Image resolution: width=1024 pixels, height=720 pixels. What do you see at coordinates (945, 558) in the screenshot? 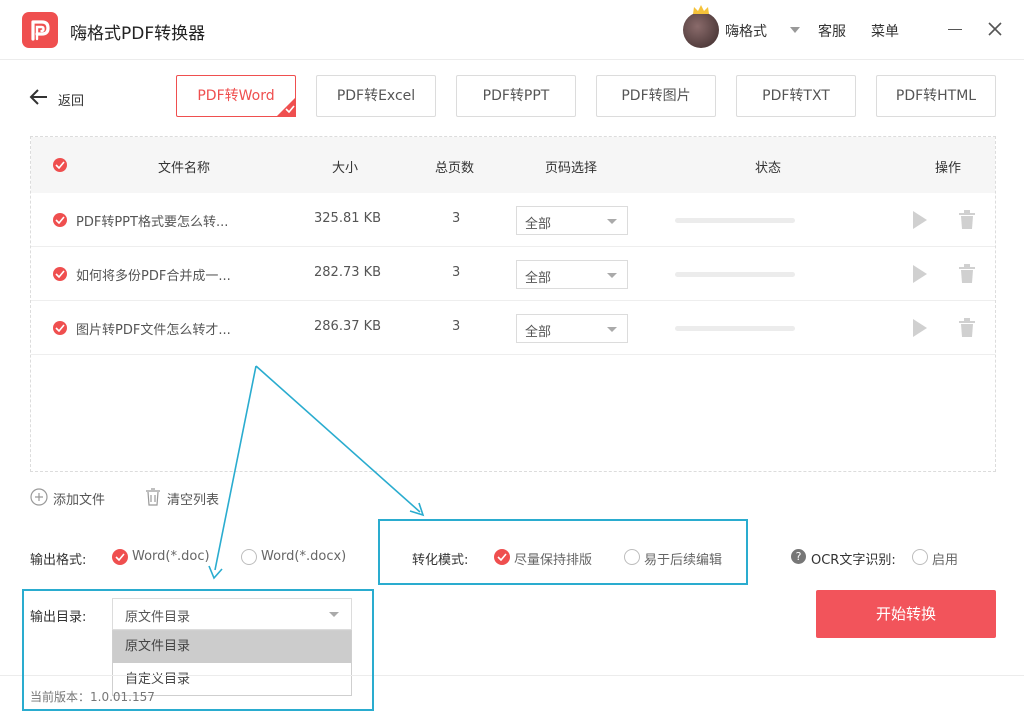
I see `ocr-enable-label: 启用` at bounding box center [945, 558].